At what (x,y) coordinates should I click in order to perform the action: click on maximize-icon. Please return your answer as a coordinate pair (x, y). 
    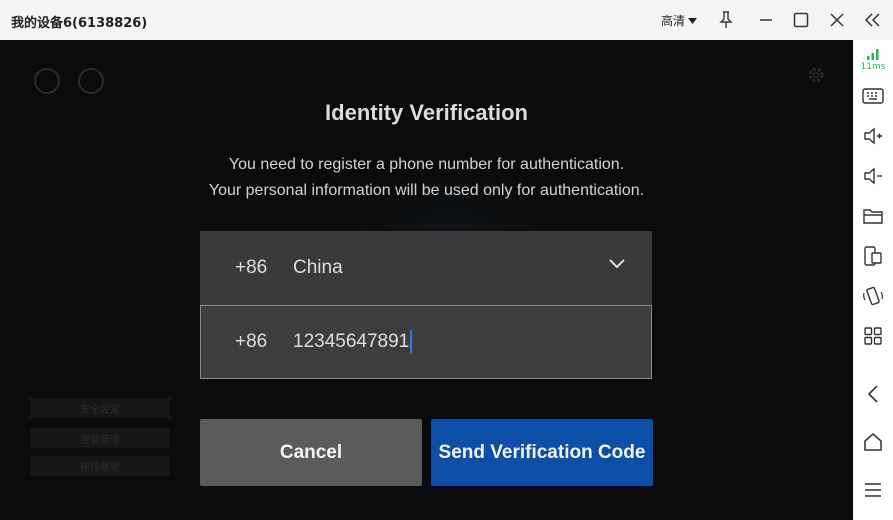
    Looking at the image, I should click on (801, 20).